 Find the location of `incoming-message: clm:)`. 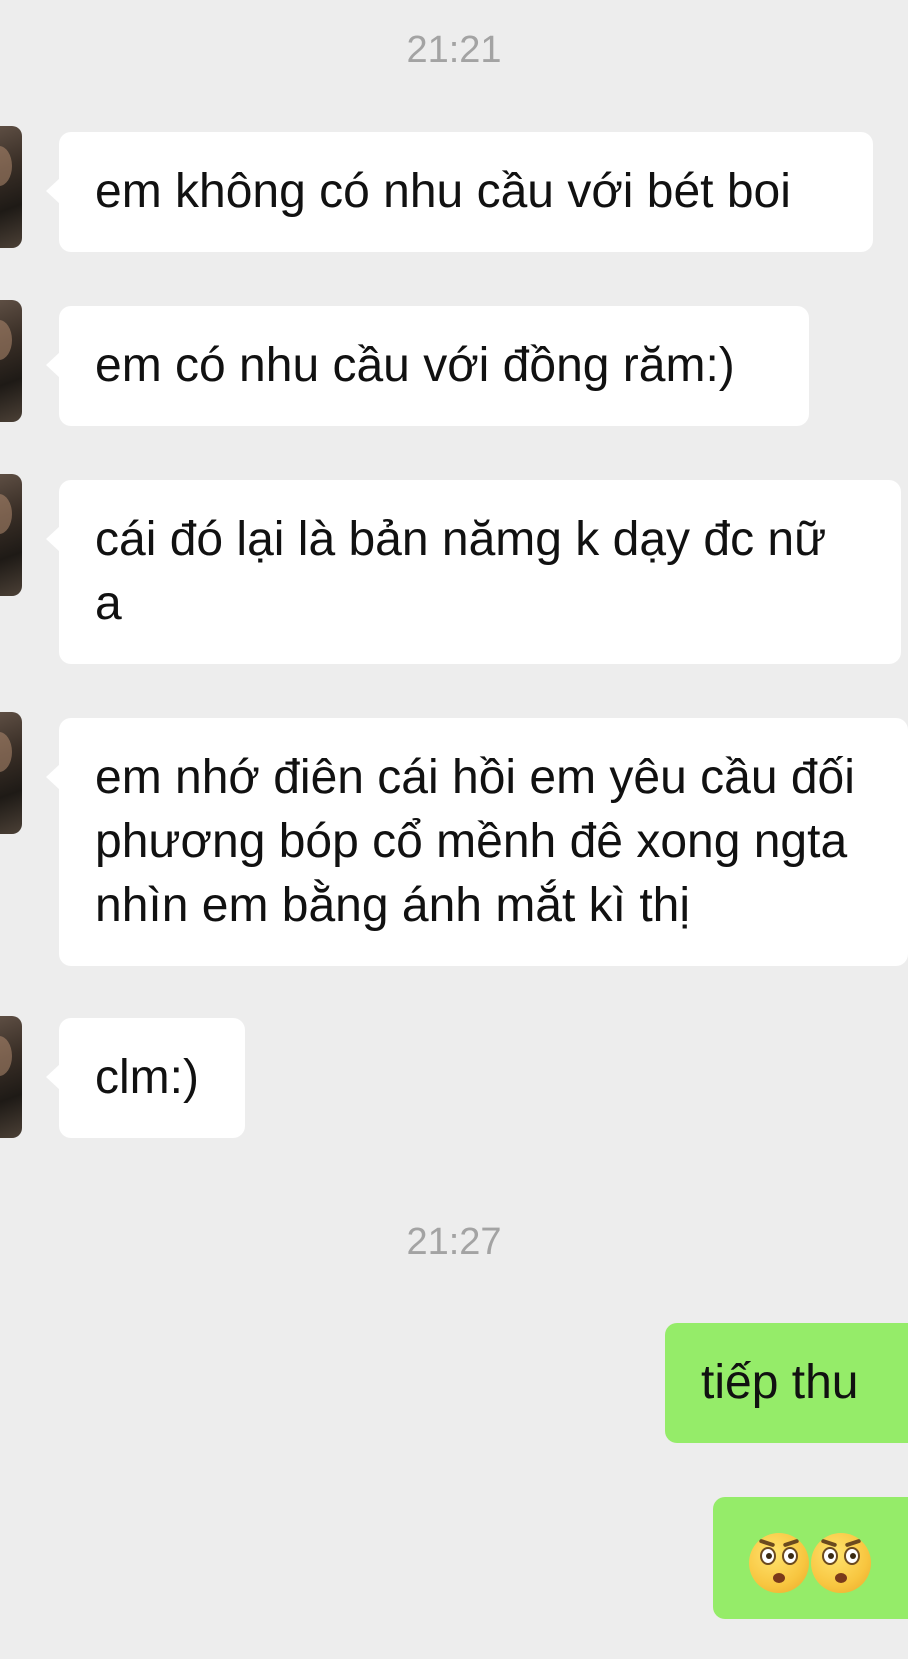

incoming-message: clm:) is located at coordinates (145, 1078).